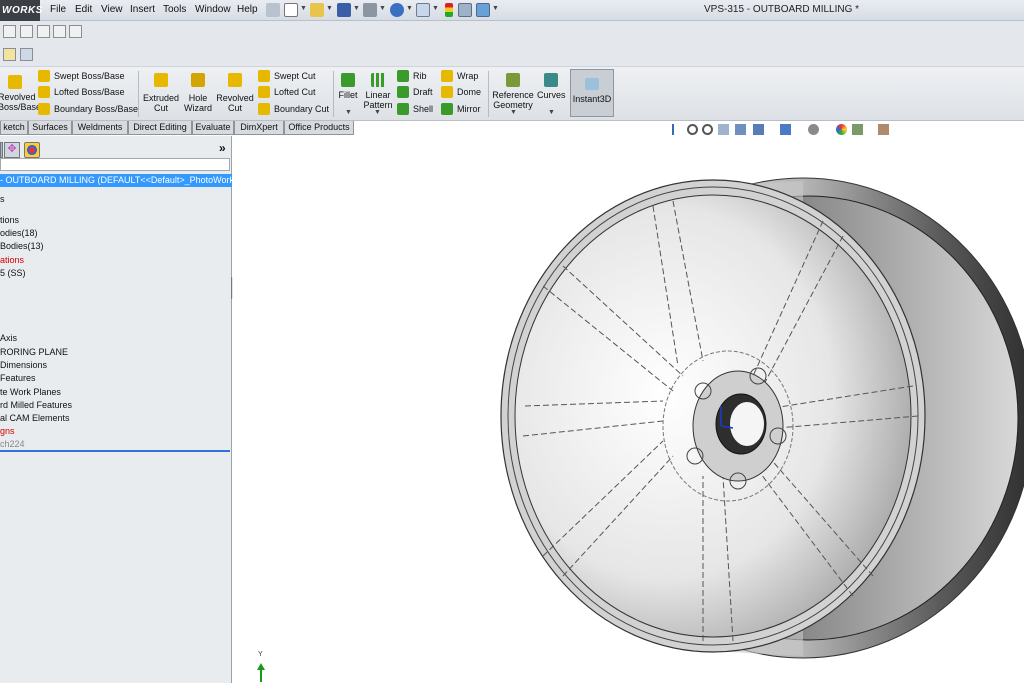  I want to click on hide-show-items-icon, so click(813, 129).